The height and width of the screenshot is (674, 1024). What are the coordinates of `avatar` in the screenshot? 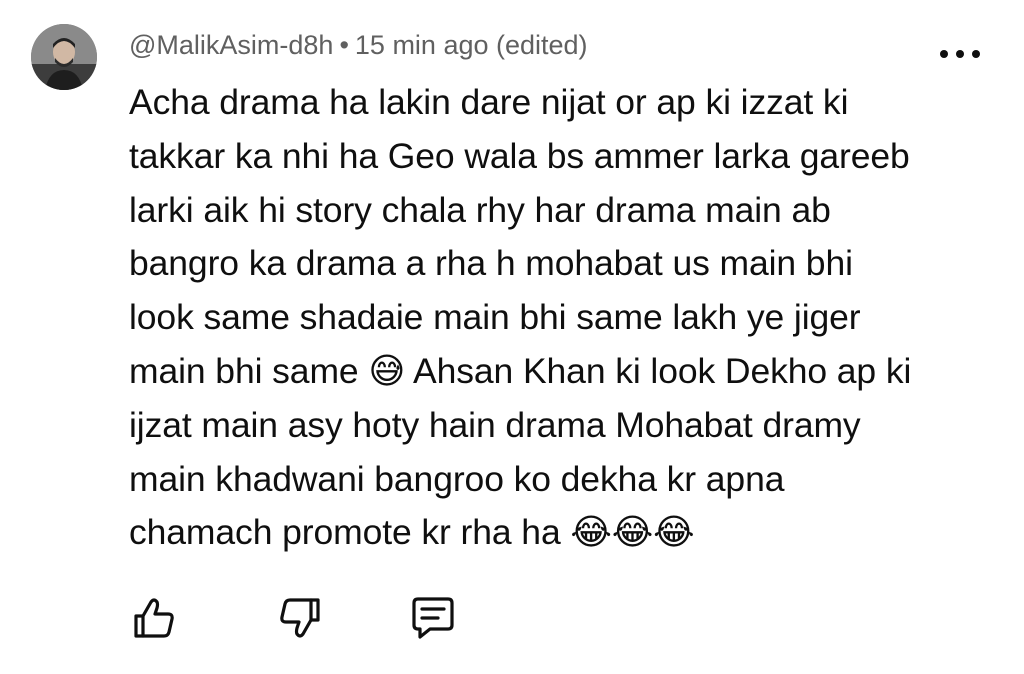 It's located at (64, 57).